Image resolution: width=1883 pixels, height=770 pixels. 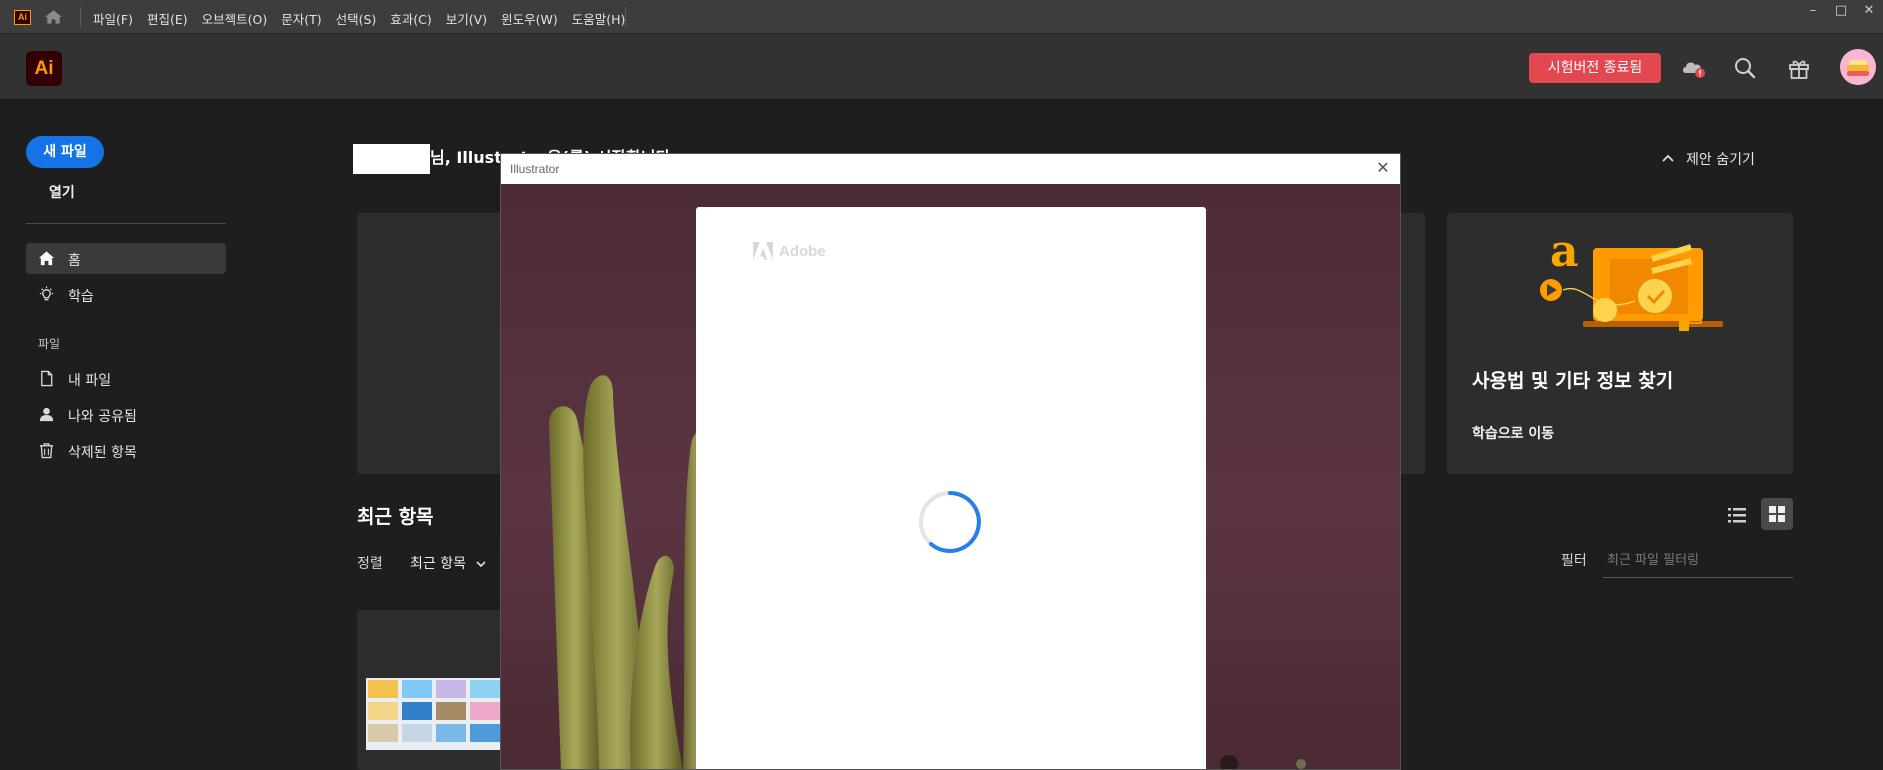 What do you see at coordinates (126, 378) in the screenshot?
I see `sidebar-item-my-files: 내 파일` at bounding box center [126, 378].